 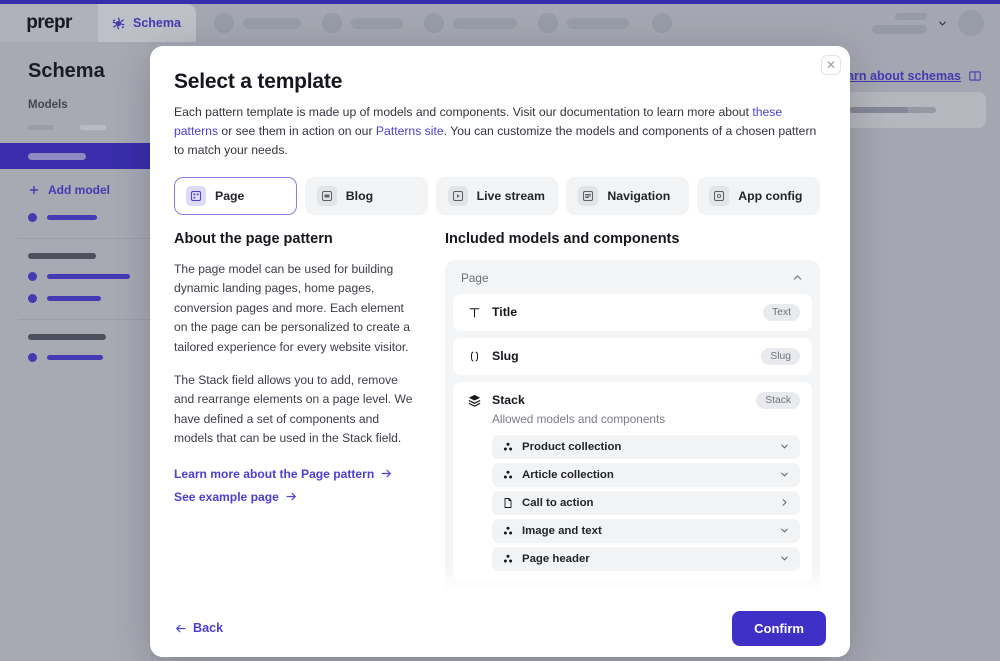 What do you see at coordinates (505, 312) in the screenshot?
I see `field-title-label: Title` at bounding box center [505, 312].